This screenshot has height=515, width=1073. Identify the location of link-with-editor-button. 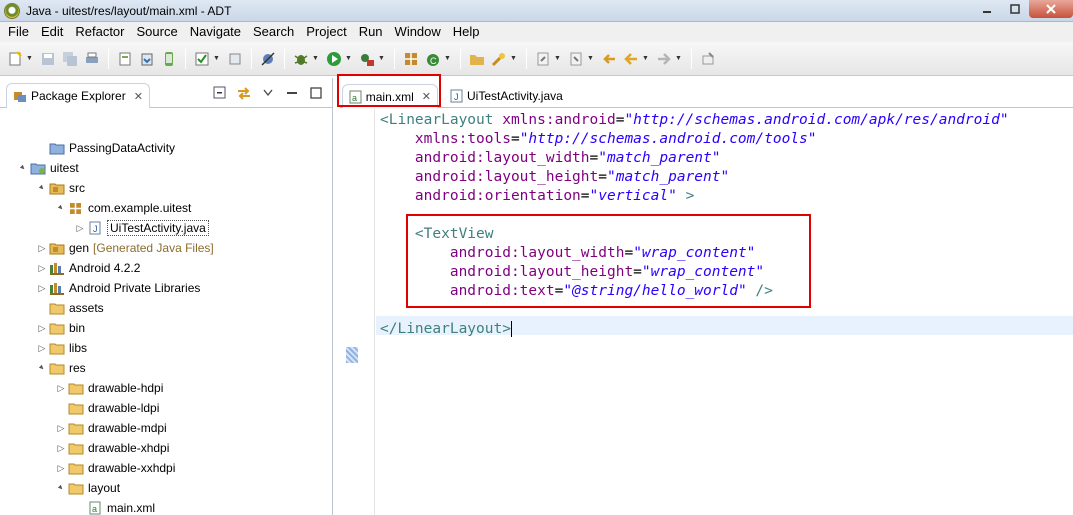
(244, 93).